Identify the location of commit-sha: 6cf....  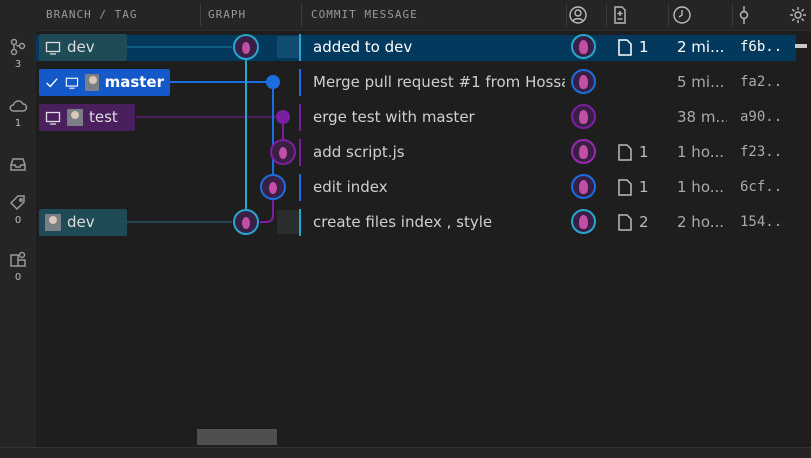
(761, 187).